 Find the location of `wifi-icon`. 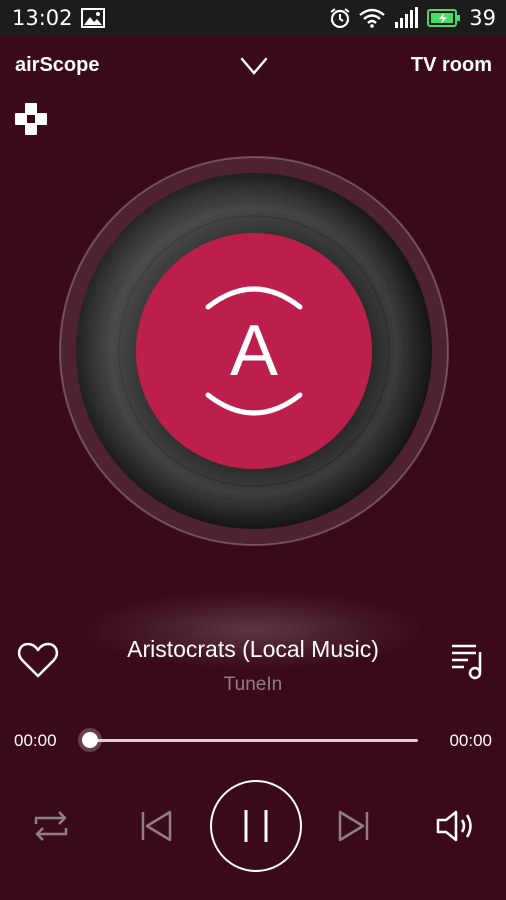

wifi-icon is located at coordinates (372, 18).